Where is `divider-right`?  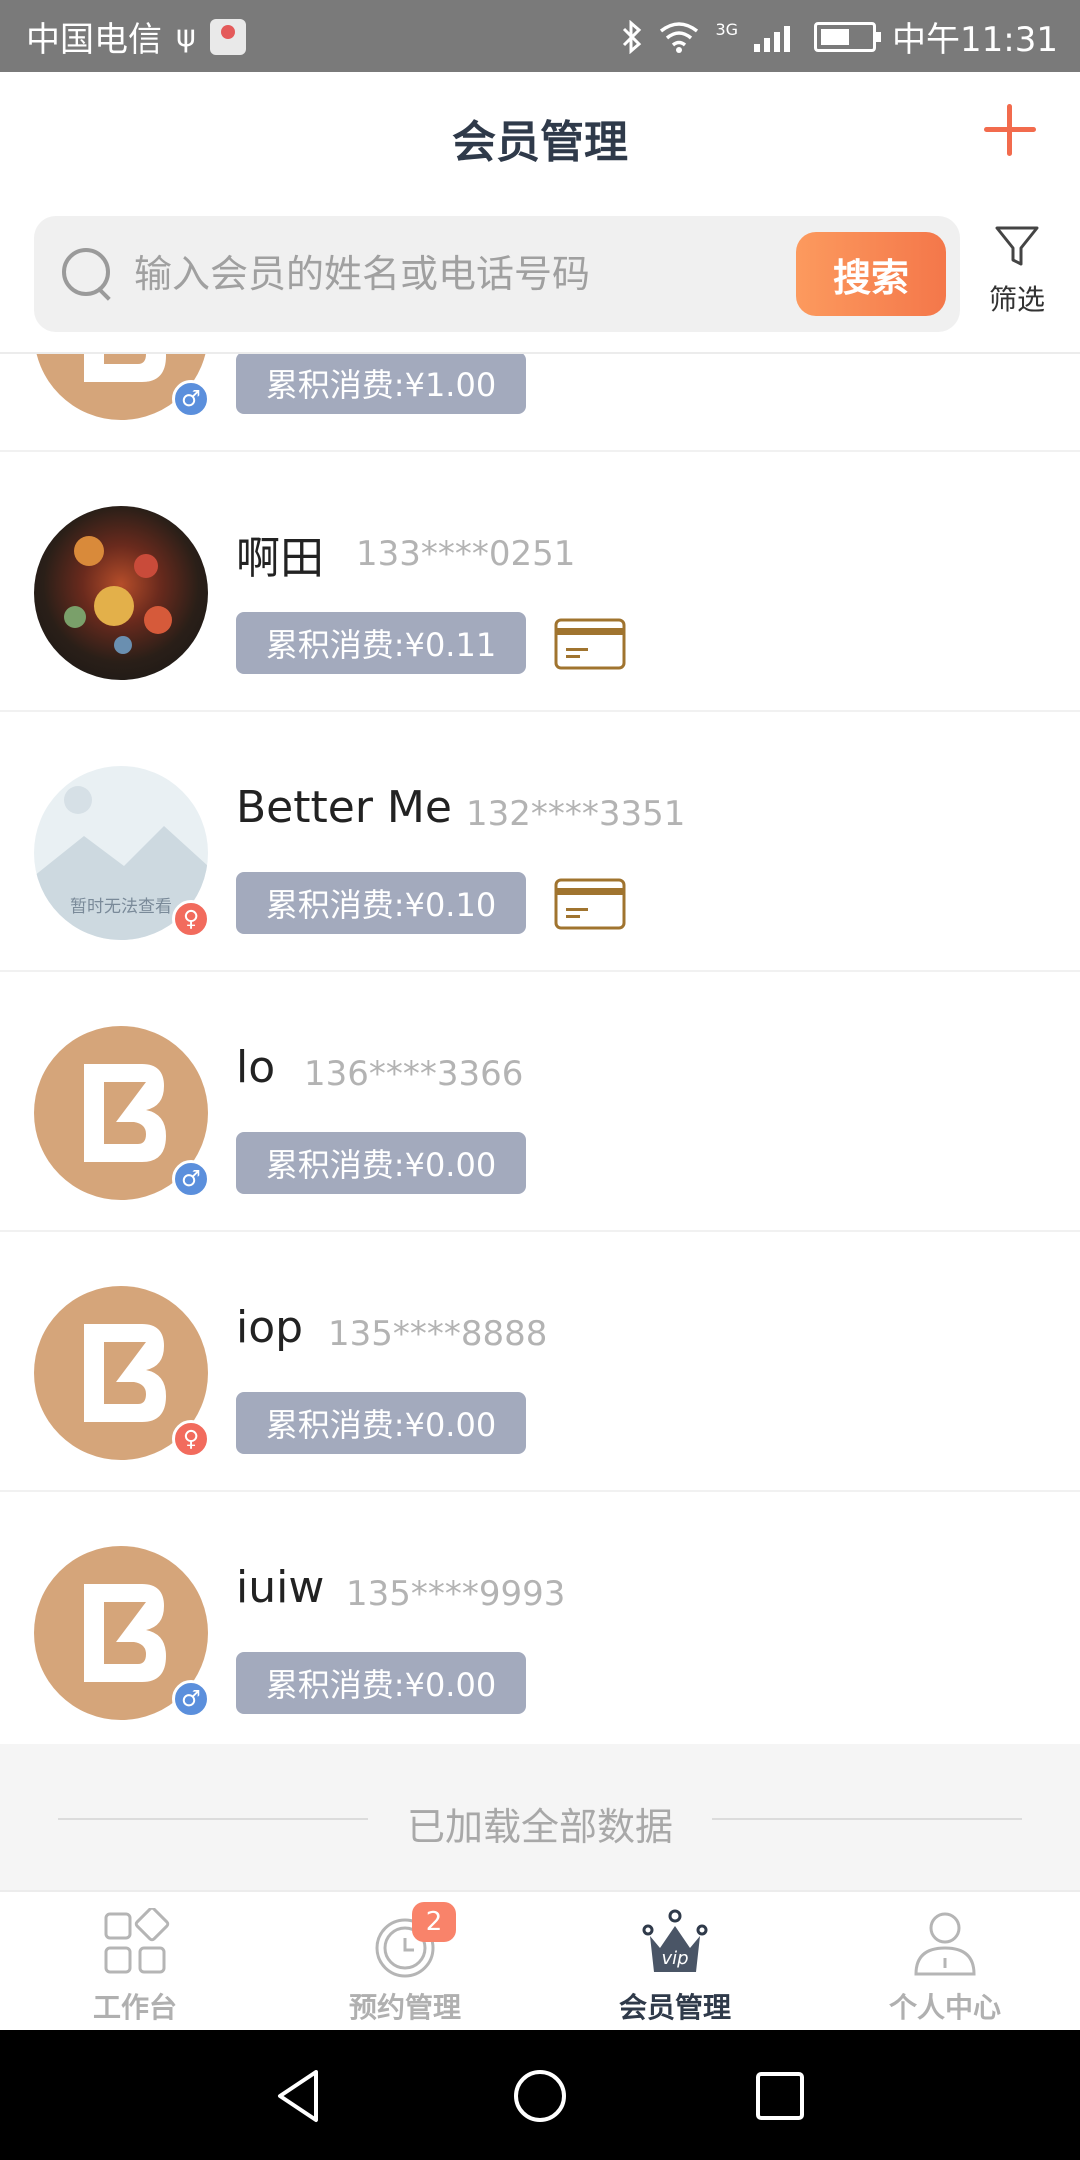
divider-right is located at coordinates (867, 1819).